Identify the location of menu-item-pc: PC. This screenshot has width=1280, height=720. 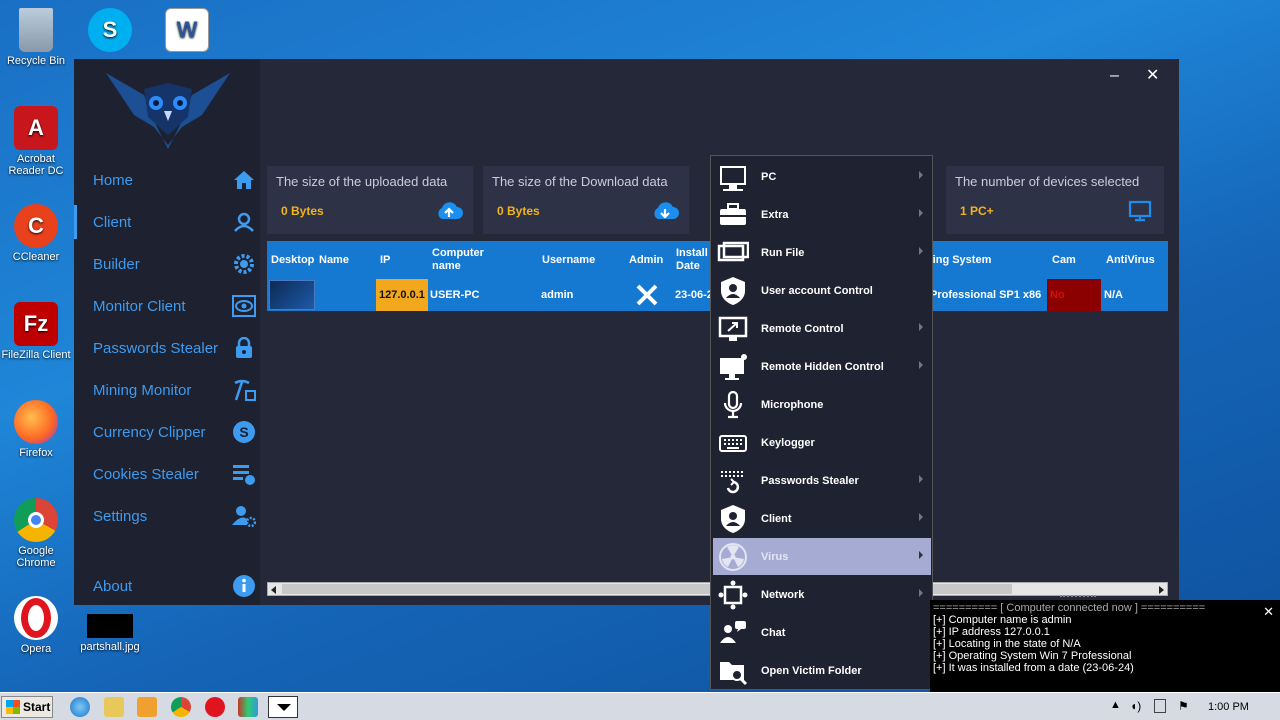
(822, 176).